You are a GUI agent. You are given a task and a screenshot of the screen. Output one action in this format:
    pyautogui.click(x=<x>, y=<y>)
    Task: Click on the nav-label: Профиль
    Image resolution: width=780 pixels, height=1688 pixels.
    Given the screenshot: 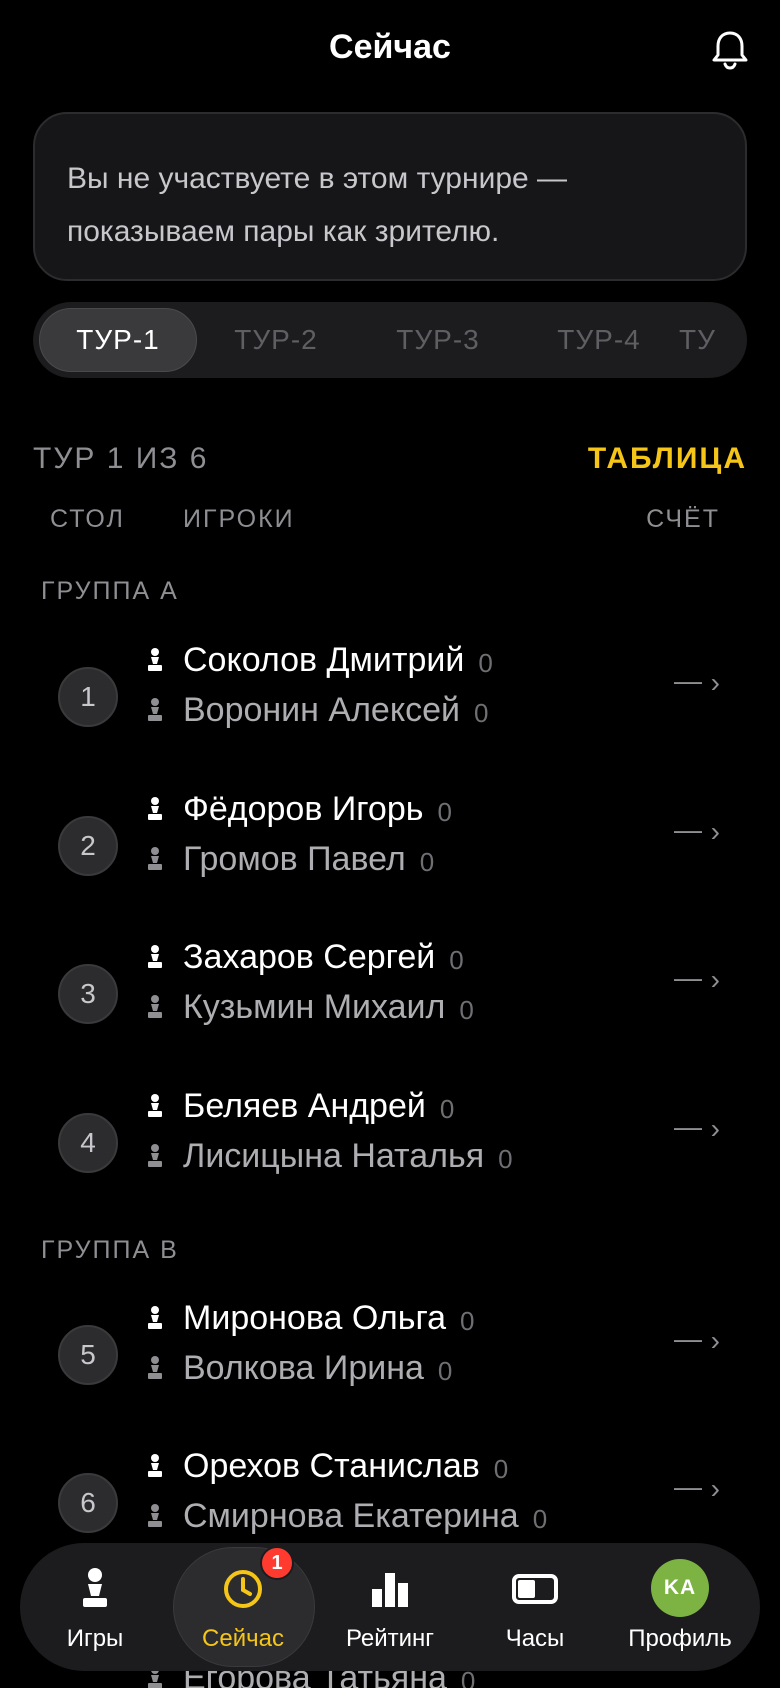 What is the action you would take?
    pyautogui.click(x=680, y=1638)
    